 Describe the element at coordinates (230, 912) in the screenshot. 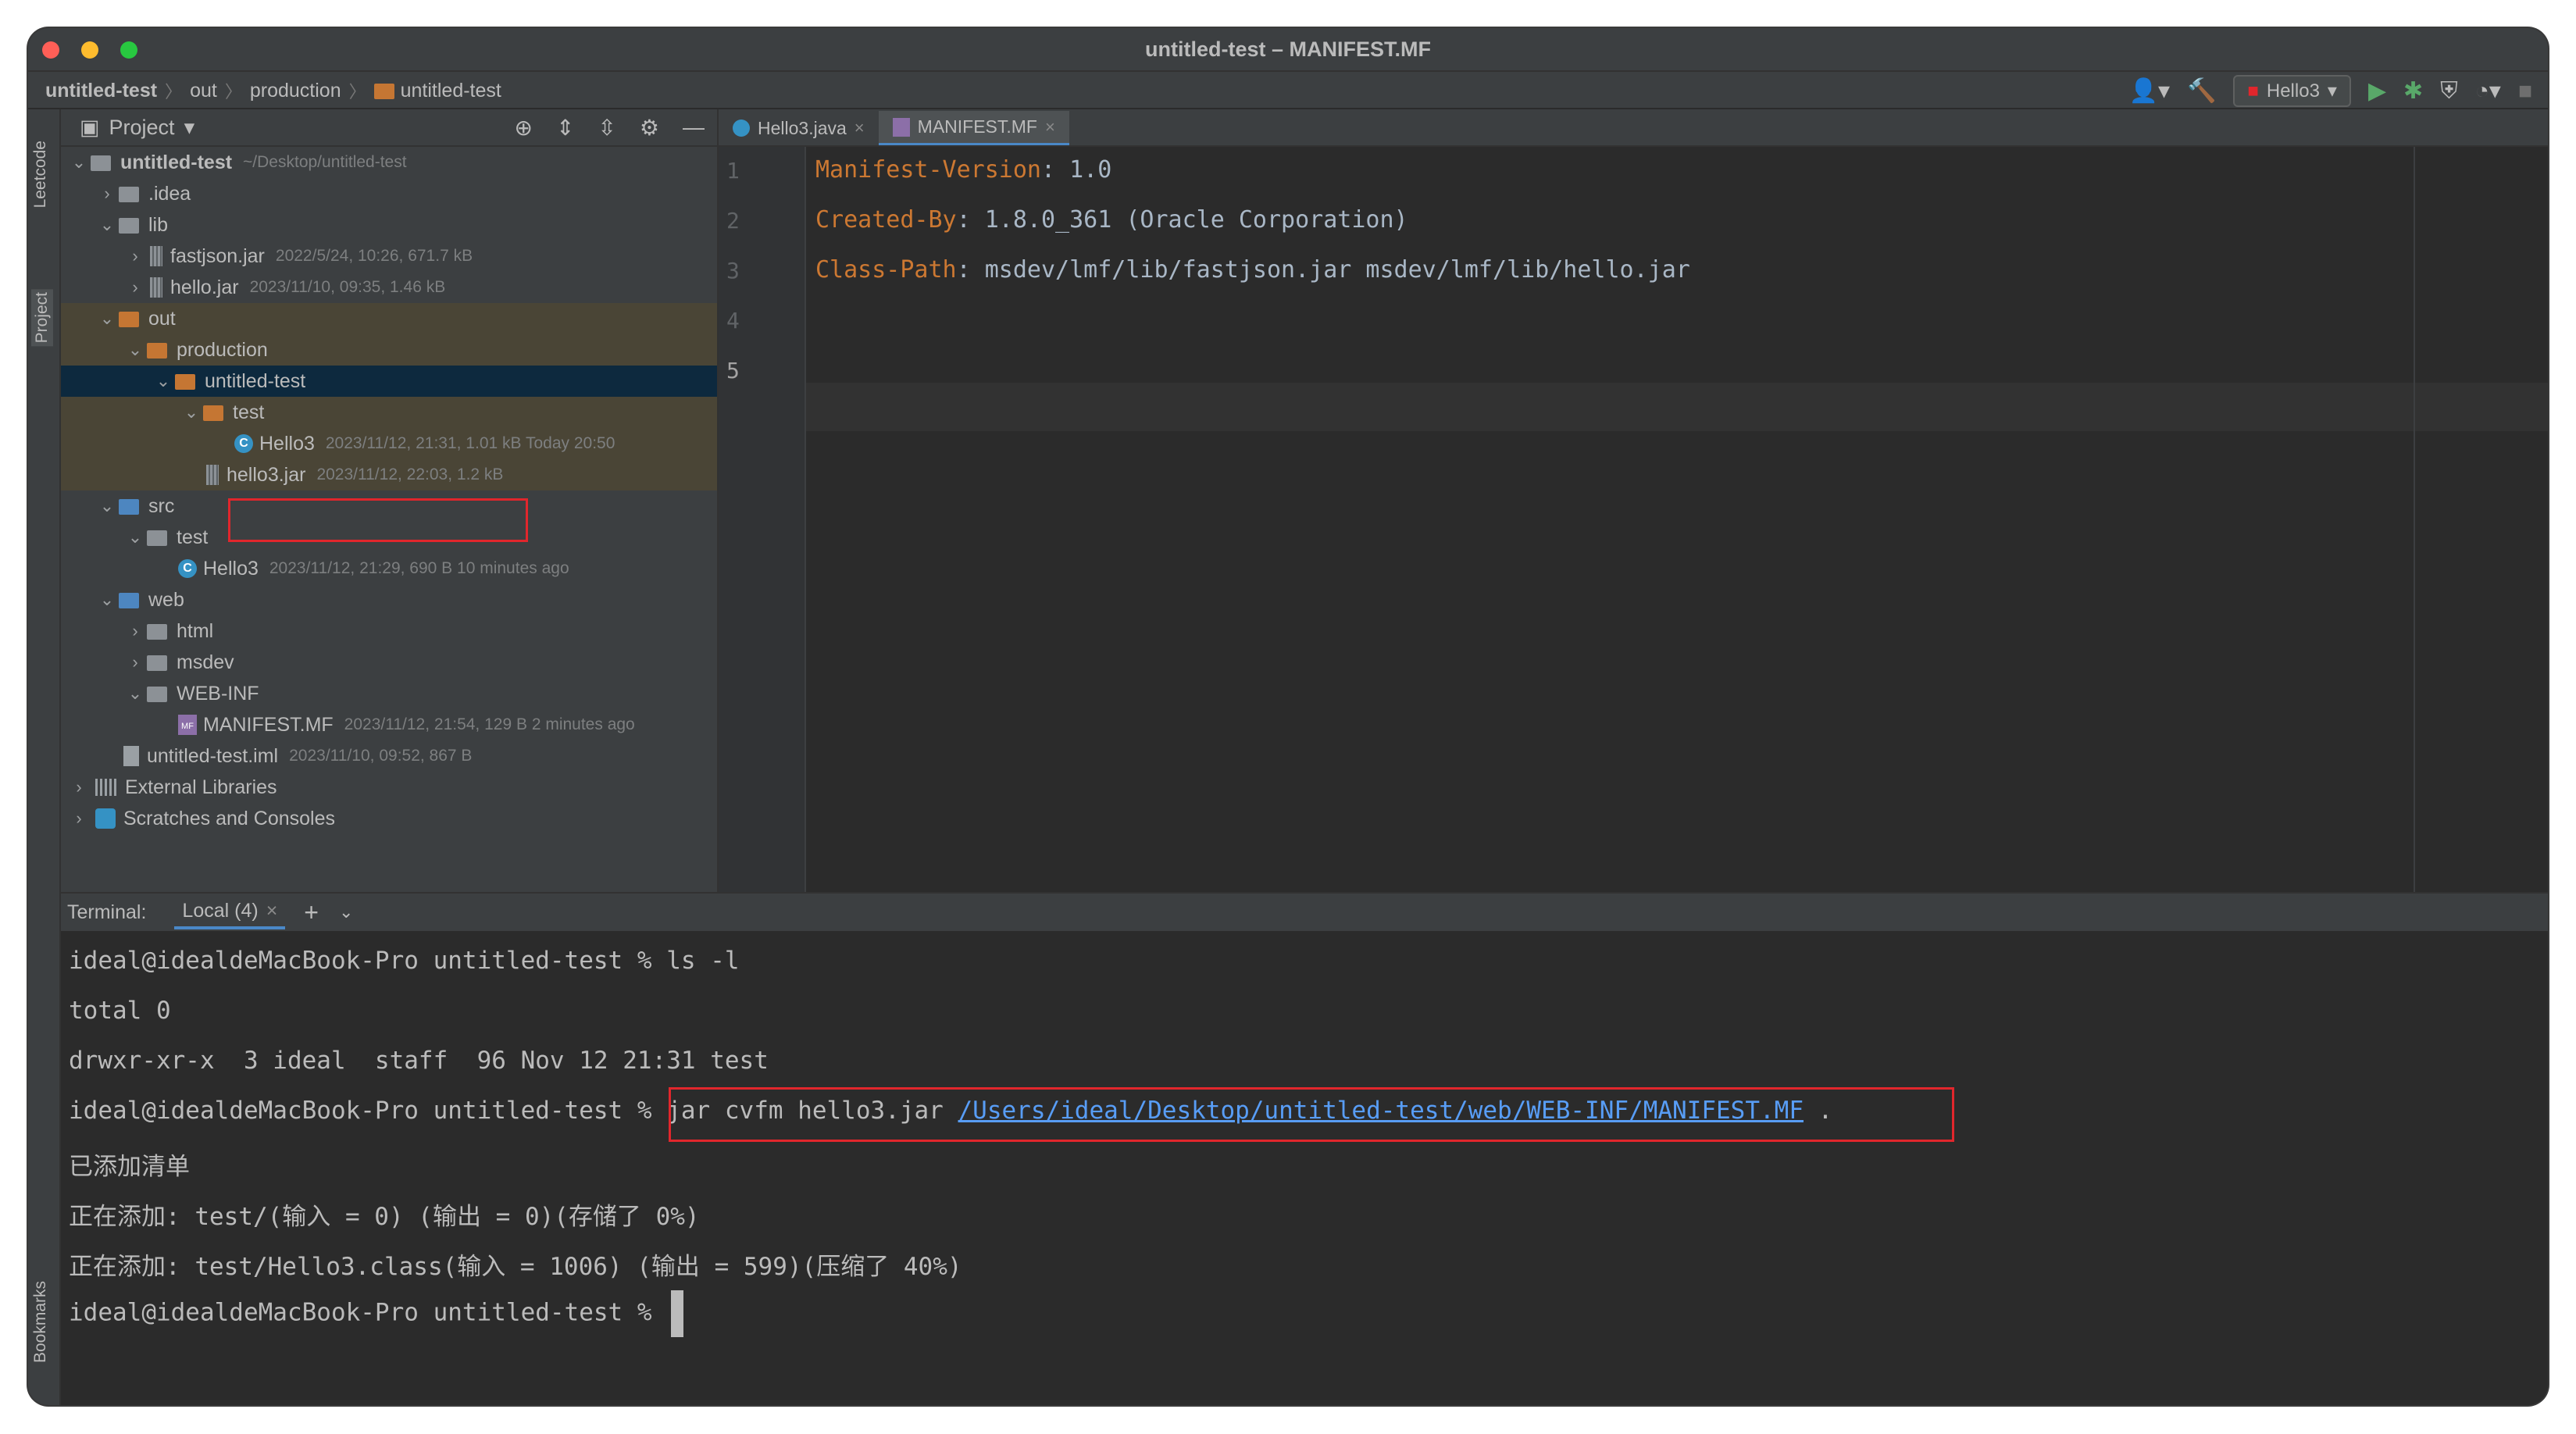

I see `terminal-tab-local: Local (4) ×` at that location.